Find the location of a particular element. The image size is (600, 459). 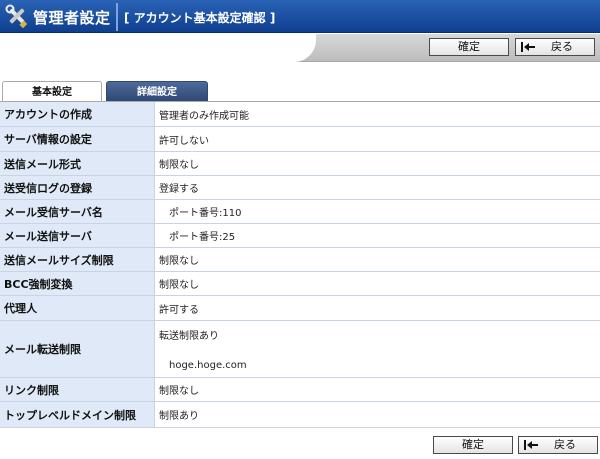

confirm-button-top: 確定 is located at coordinates (469, 47).